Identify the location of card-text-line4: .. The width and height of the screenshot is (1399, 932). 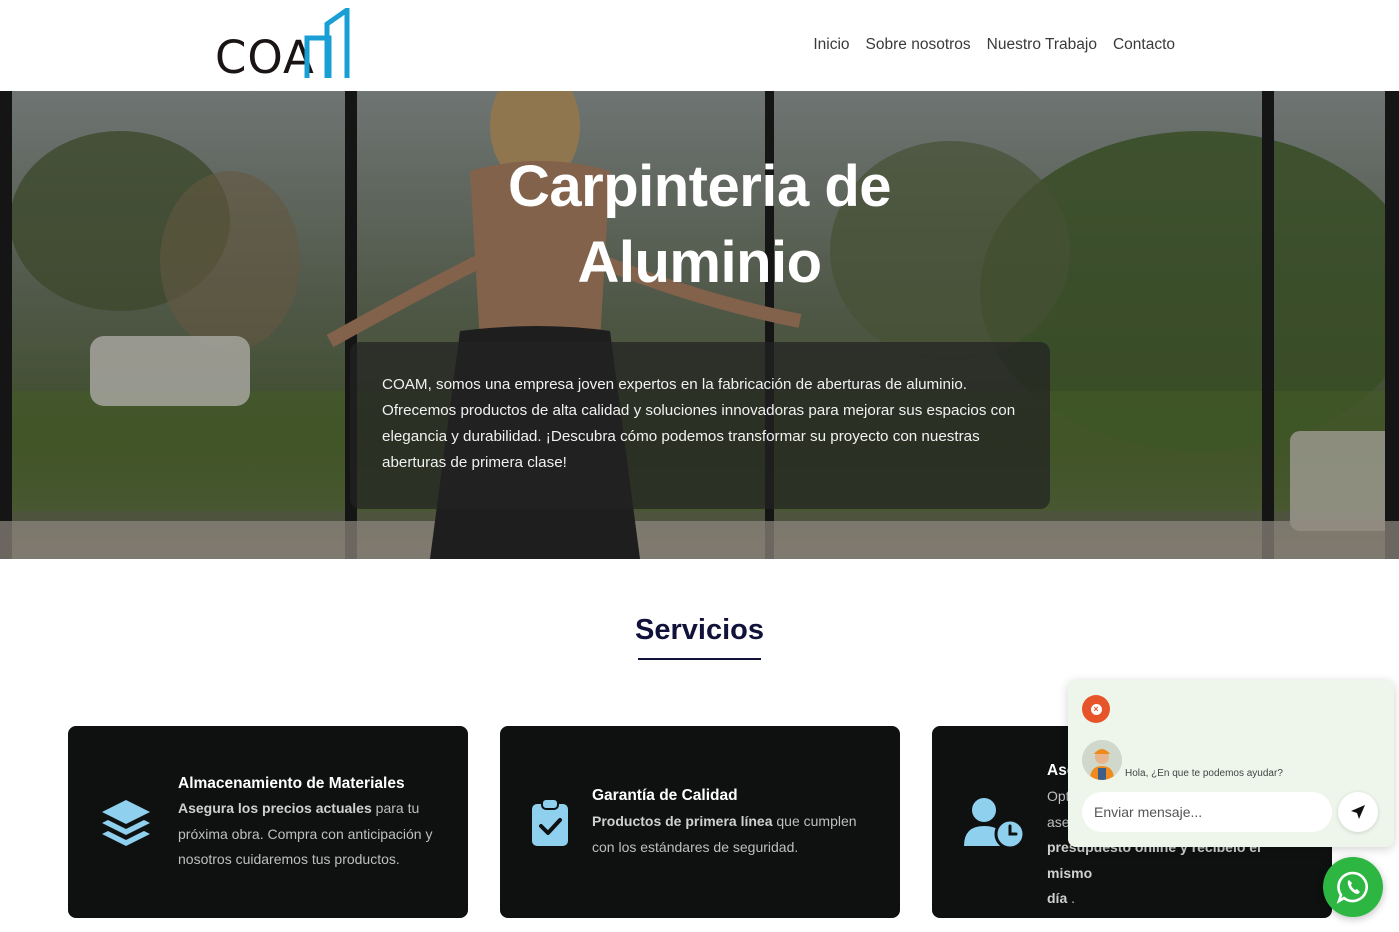
(1071, 898).